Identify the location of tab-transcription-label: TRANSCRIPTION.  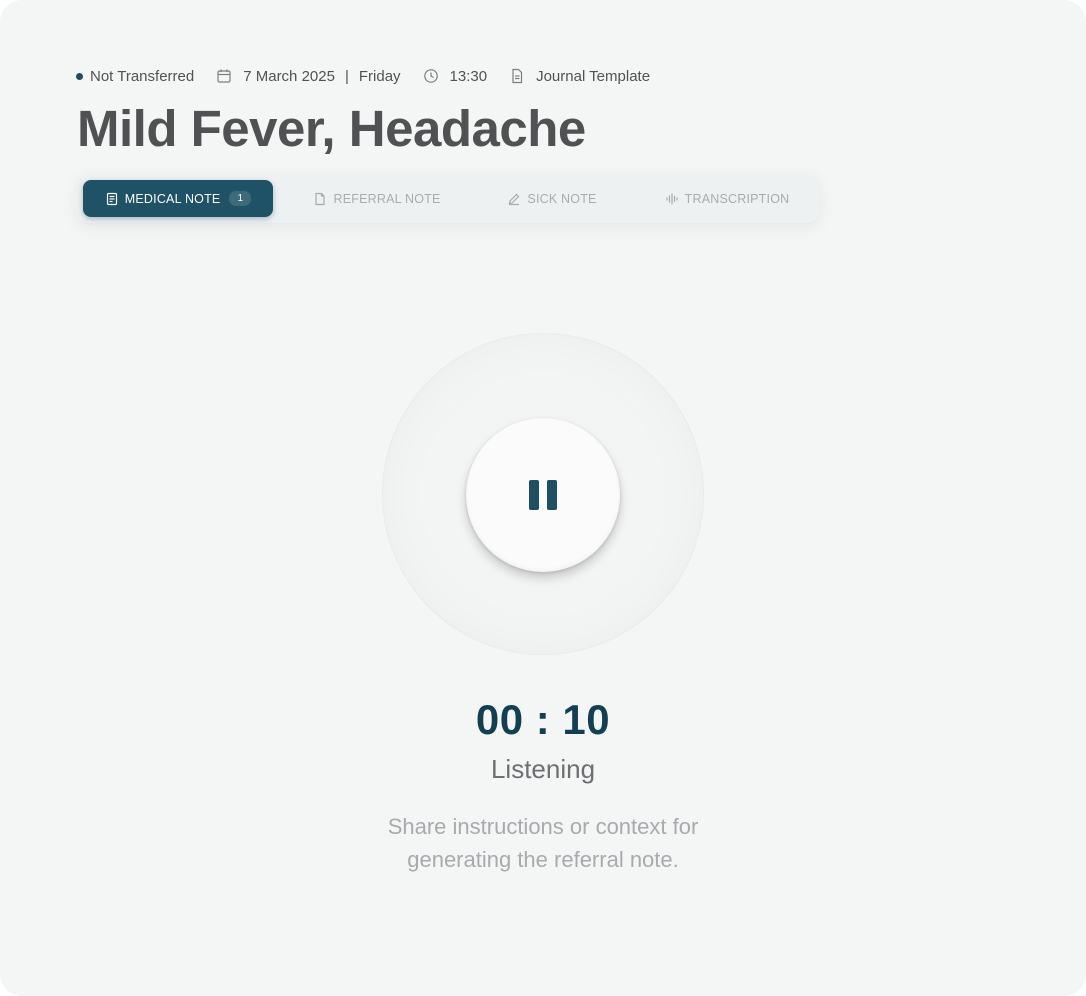
(737, 198).